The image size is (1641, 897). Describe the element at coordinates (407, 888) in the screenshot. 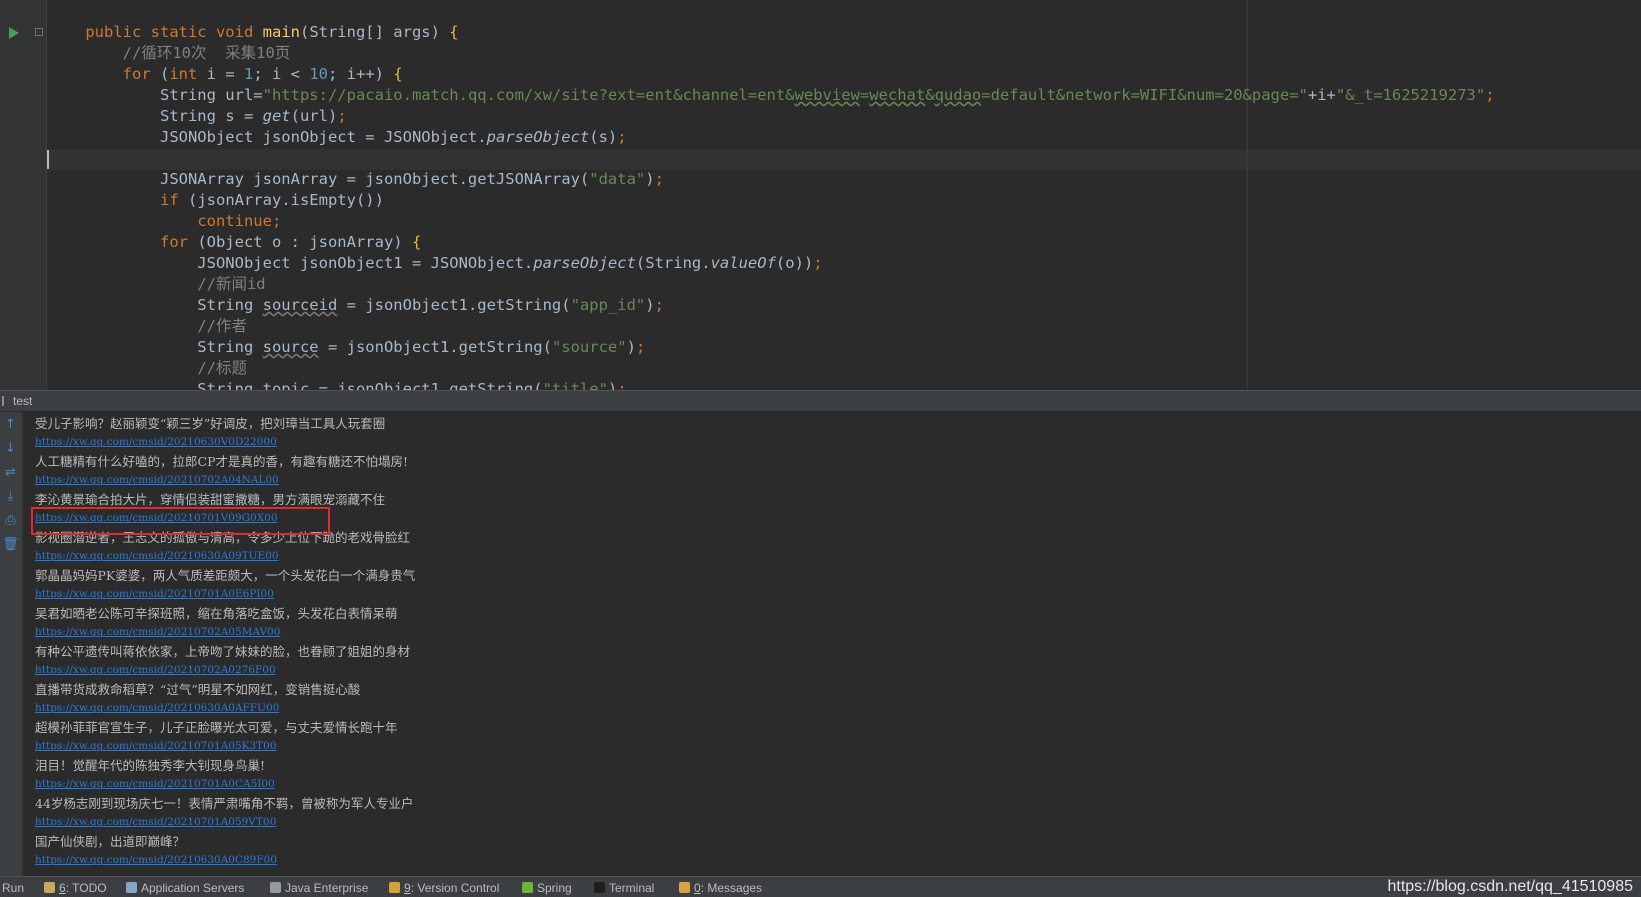

I see `tool-window-shortcut-number: 9` at that location.